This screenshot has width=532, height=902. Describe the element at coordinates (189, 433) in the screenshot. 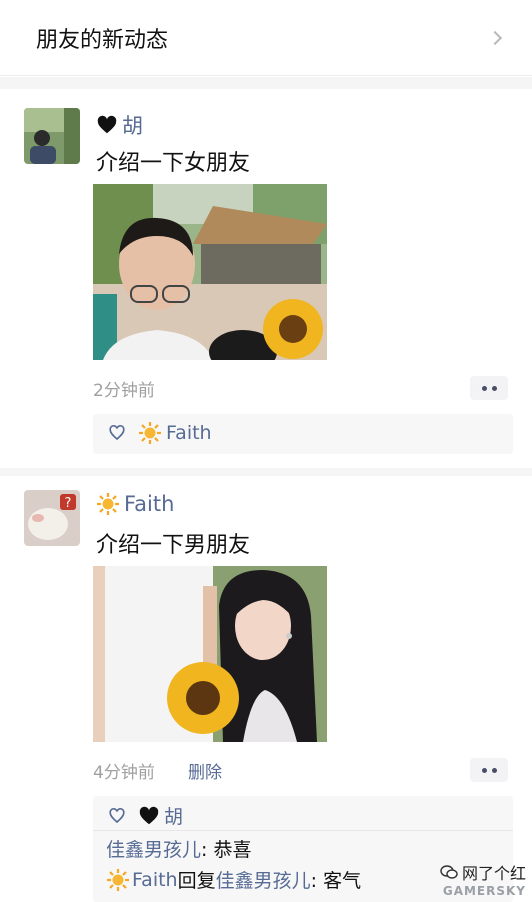

I see `like-name: Faith` at that location.